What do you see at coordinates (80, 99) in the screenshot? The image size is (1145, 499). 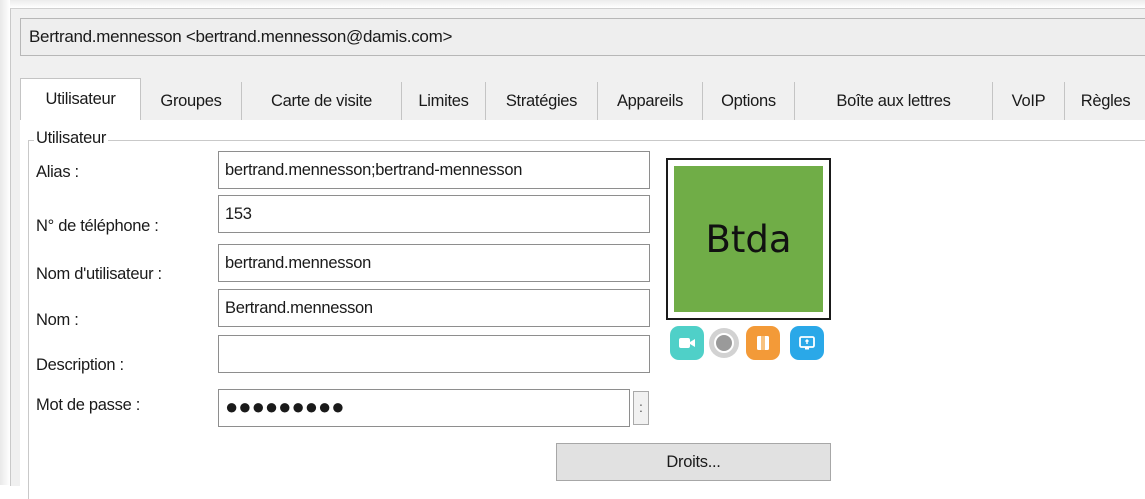 I see `tab-utilisateur: Utilisateur` at bounding box center [80, 99].